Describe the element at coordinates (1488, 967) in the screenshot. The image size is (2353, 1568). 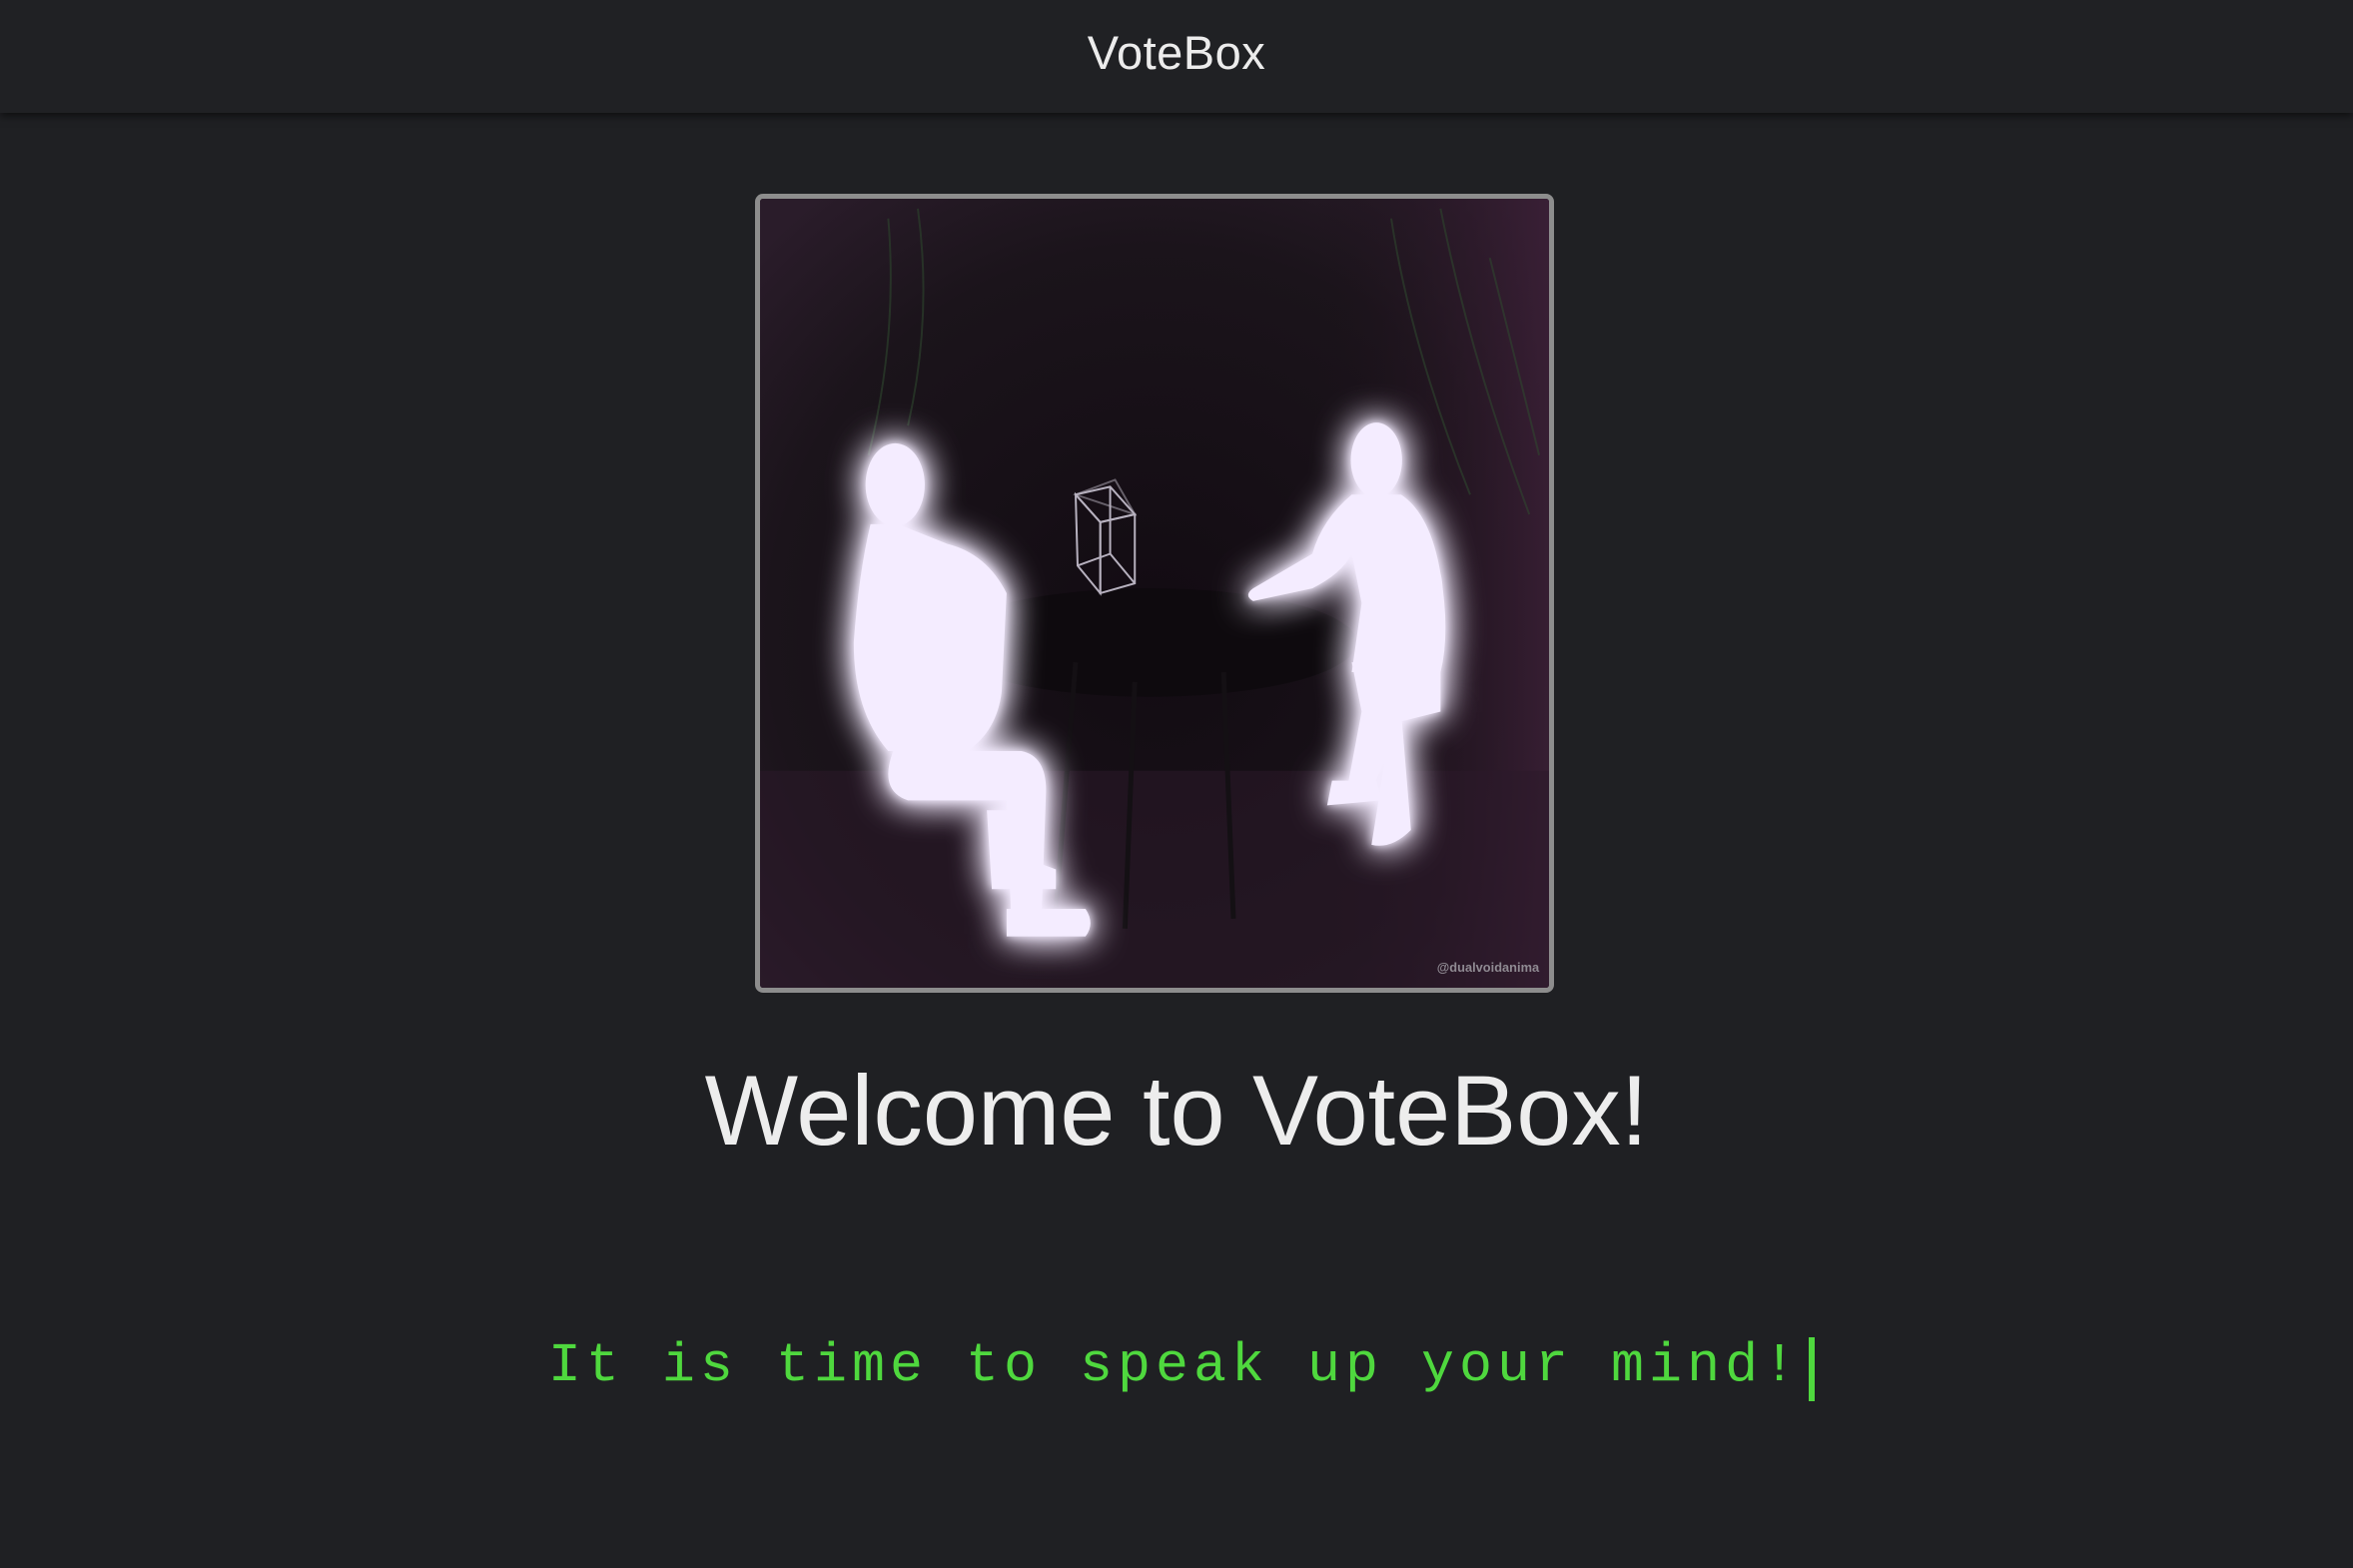
I see `watermark-text: @dualvoidanima` at that location.